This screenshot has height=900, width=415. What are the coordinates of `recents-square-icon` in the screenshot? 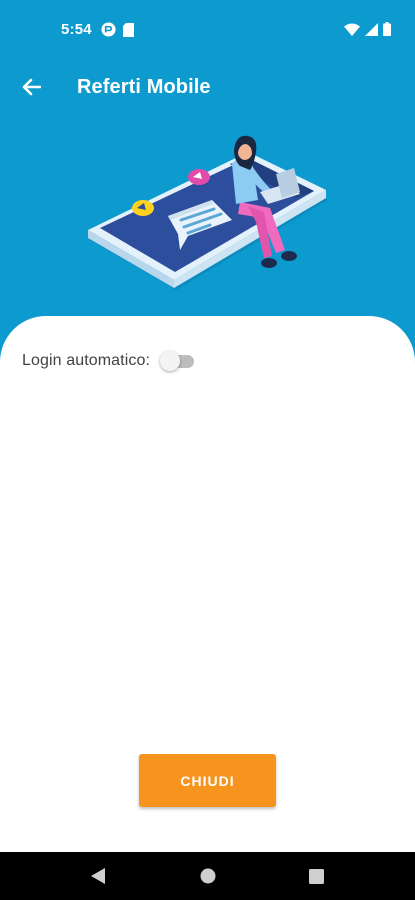 It's located at (316, 876).